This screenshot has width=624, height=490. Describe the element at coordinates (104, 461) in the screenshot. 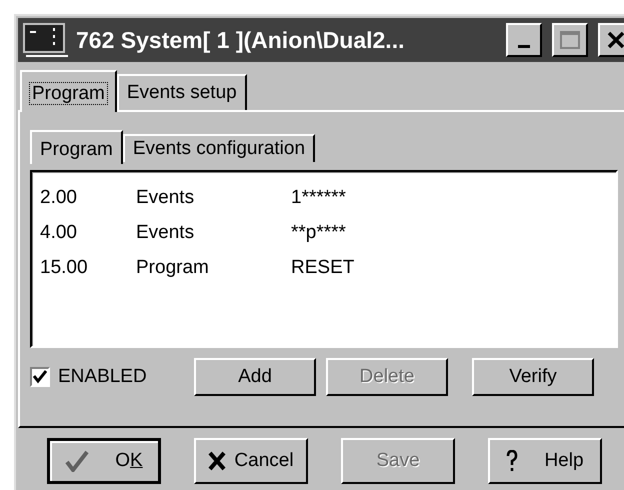

I see `dialog-button: OK` at that location.